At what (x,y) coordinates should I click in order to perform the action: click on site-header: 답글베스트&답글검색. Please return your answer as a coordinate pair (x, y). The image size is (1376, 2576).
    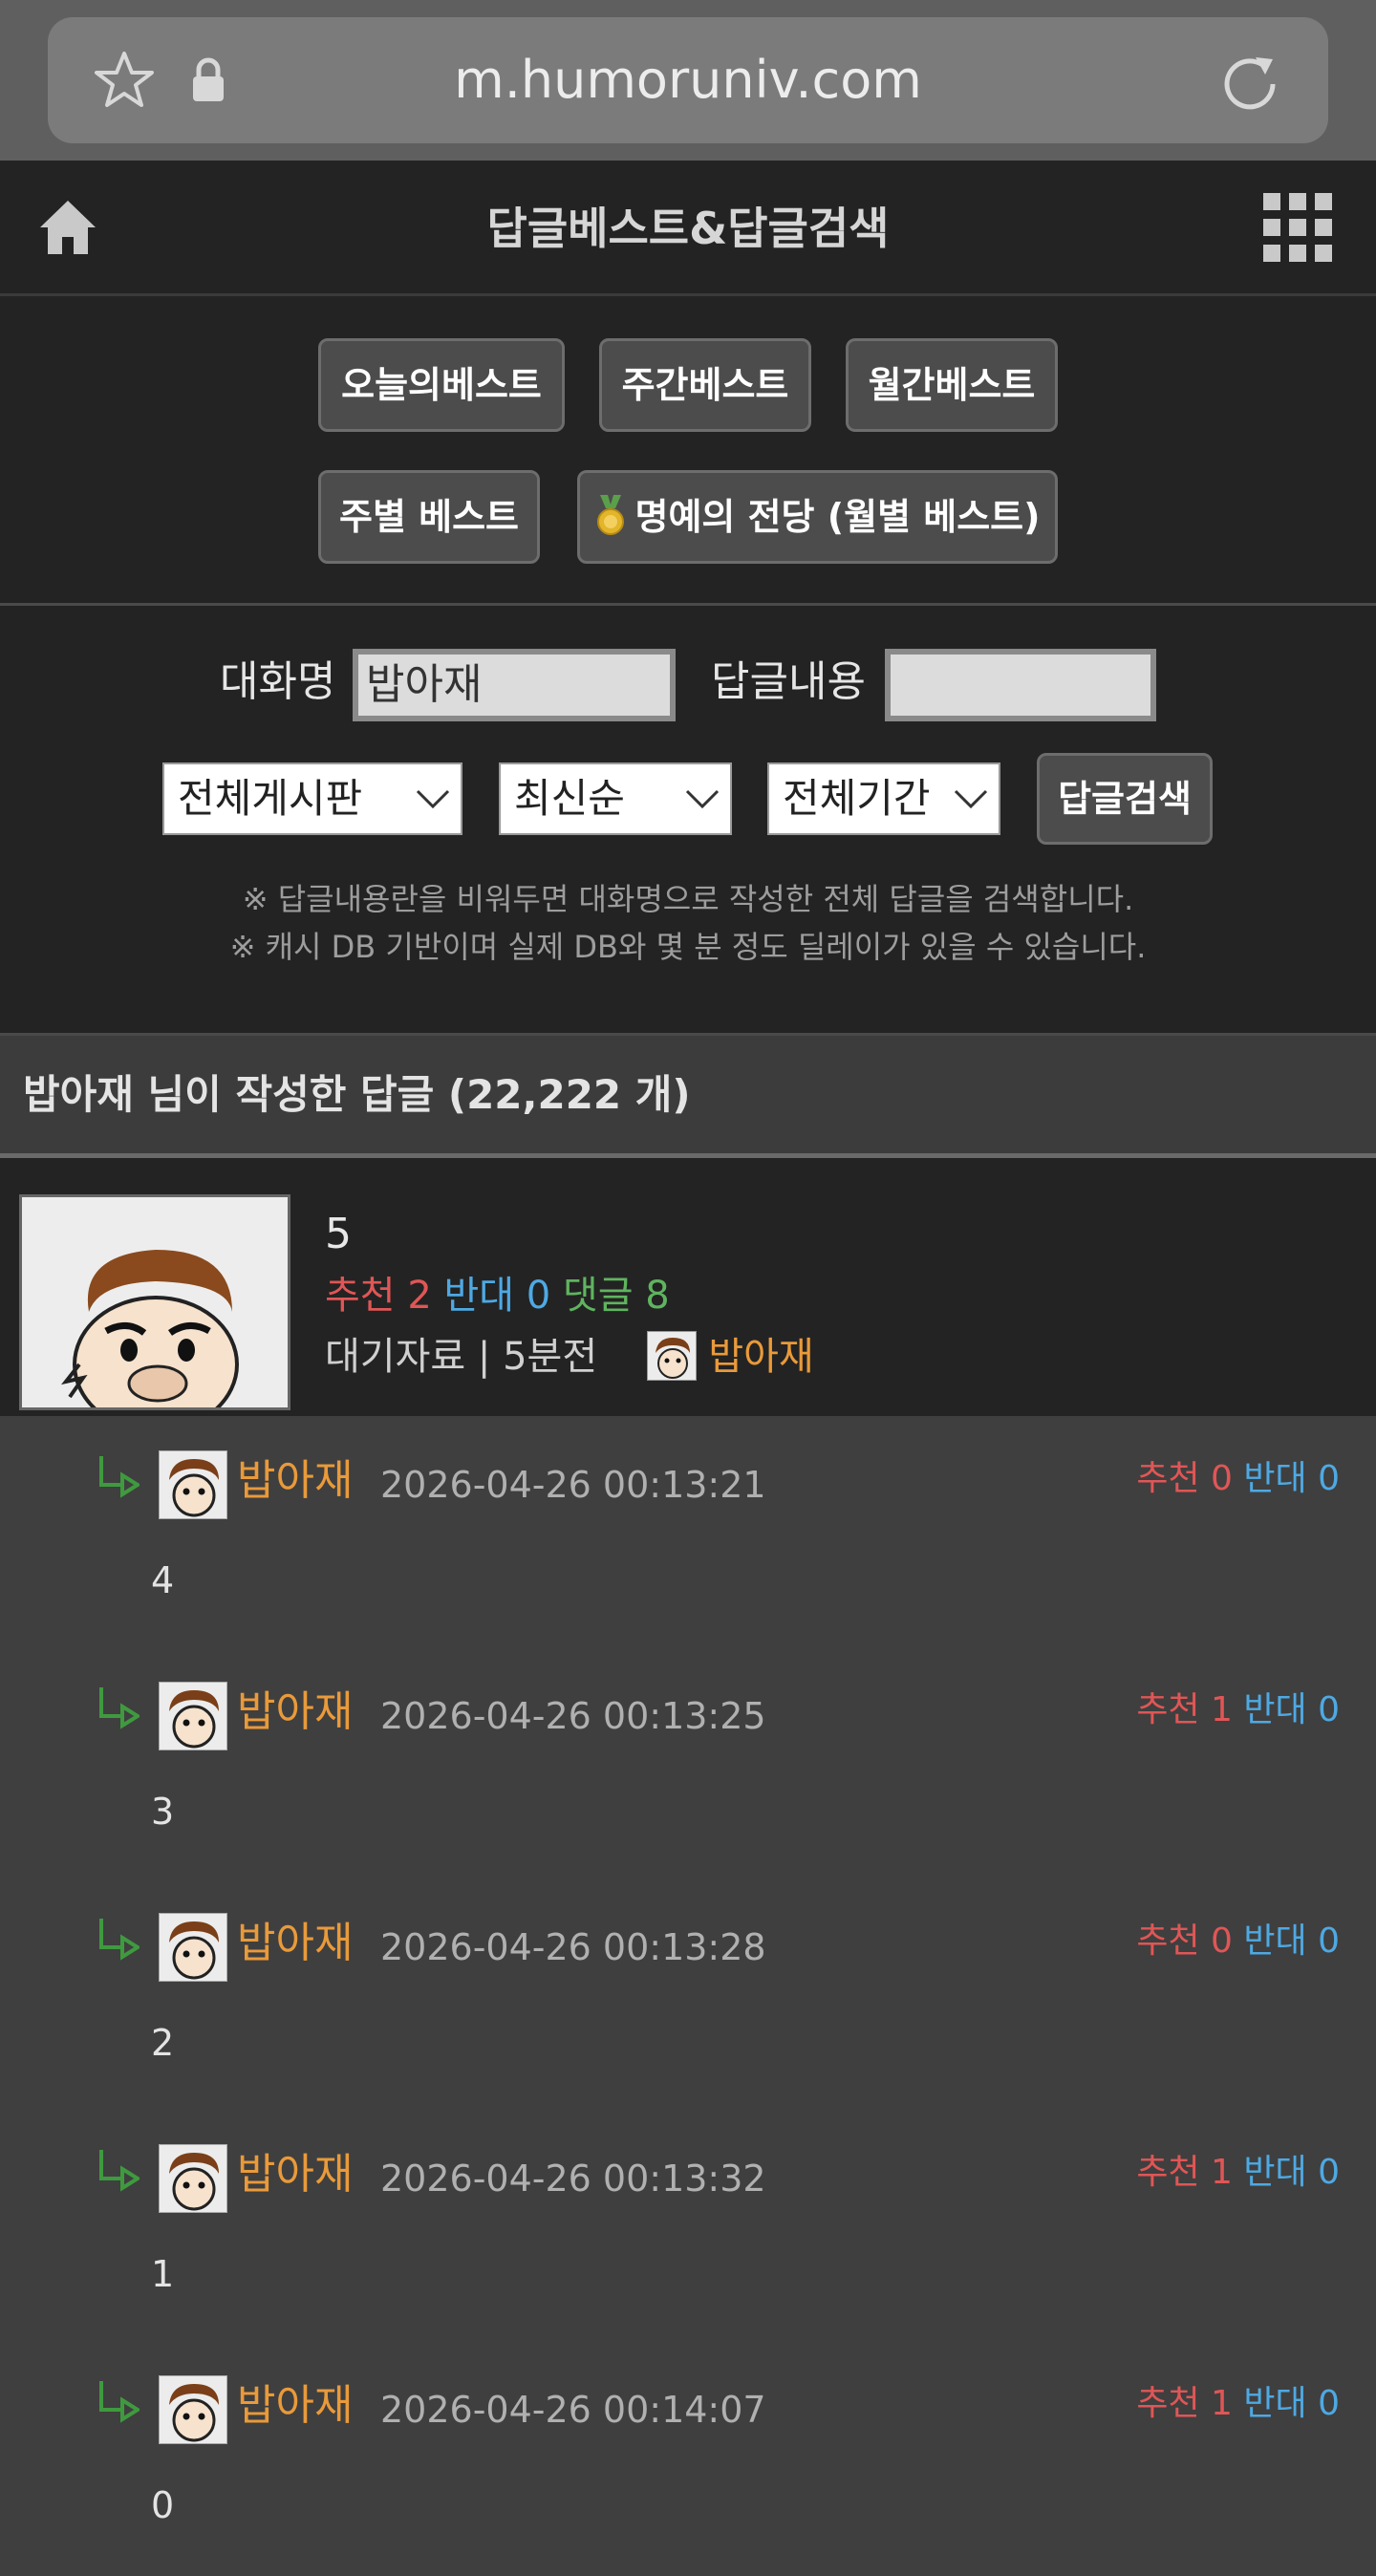
    Looking at the image, I should click on (688, 228).